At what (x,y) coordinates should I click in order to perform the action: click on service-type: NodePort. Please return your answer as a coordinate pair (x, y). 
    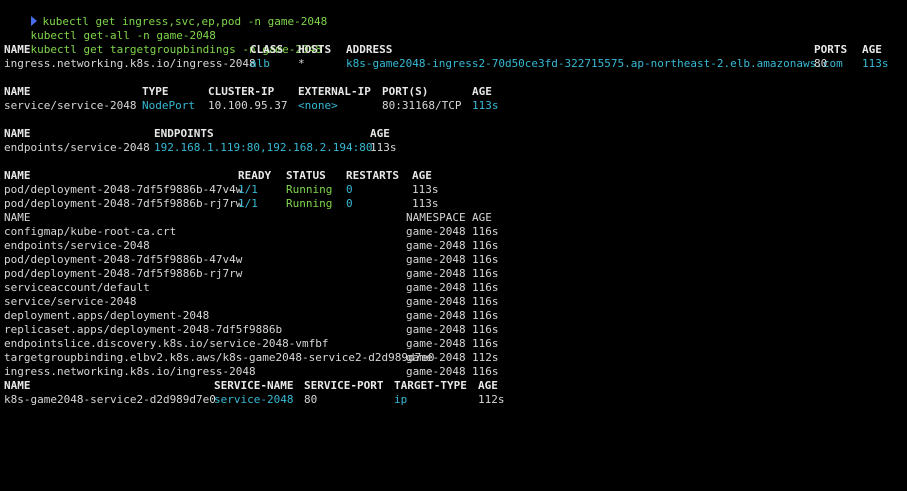
    Looking at the image, I should click on (168, 105).